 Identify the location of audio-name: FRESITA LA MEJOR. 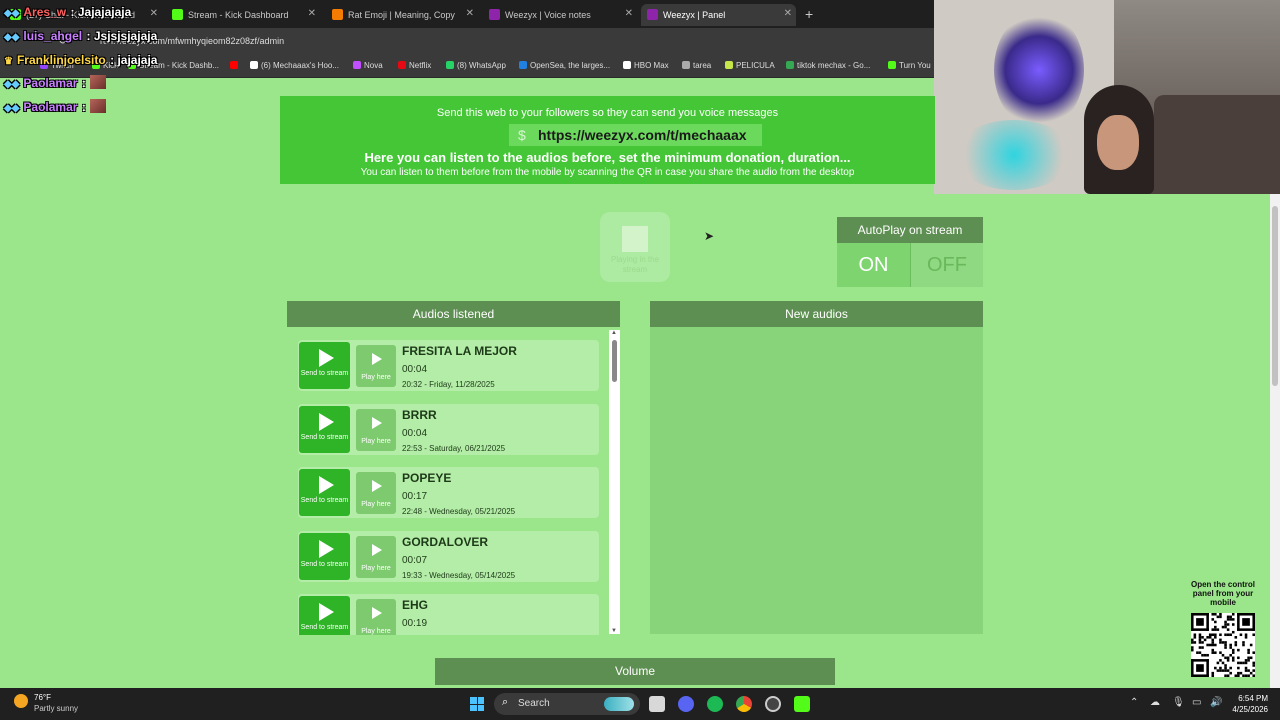
(459, 351).